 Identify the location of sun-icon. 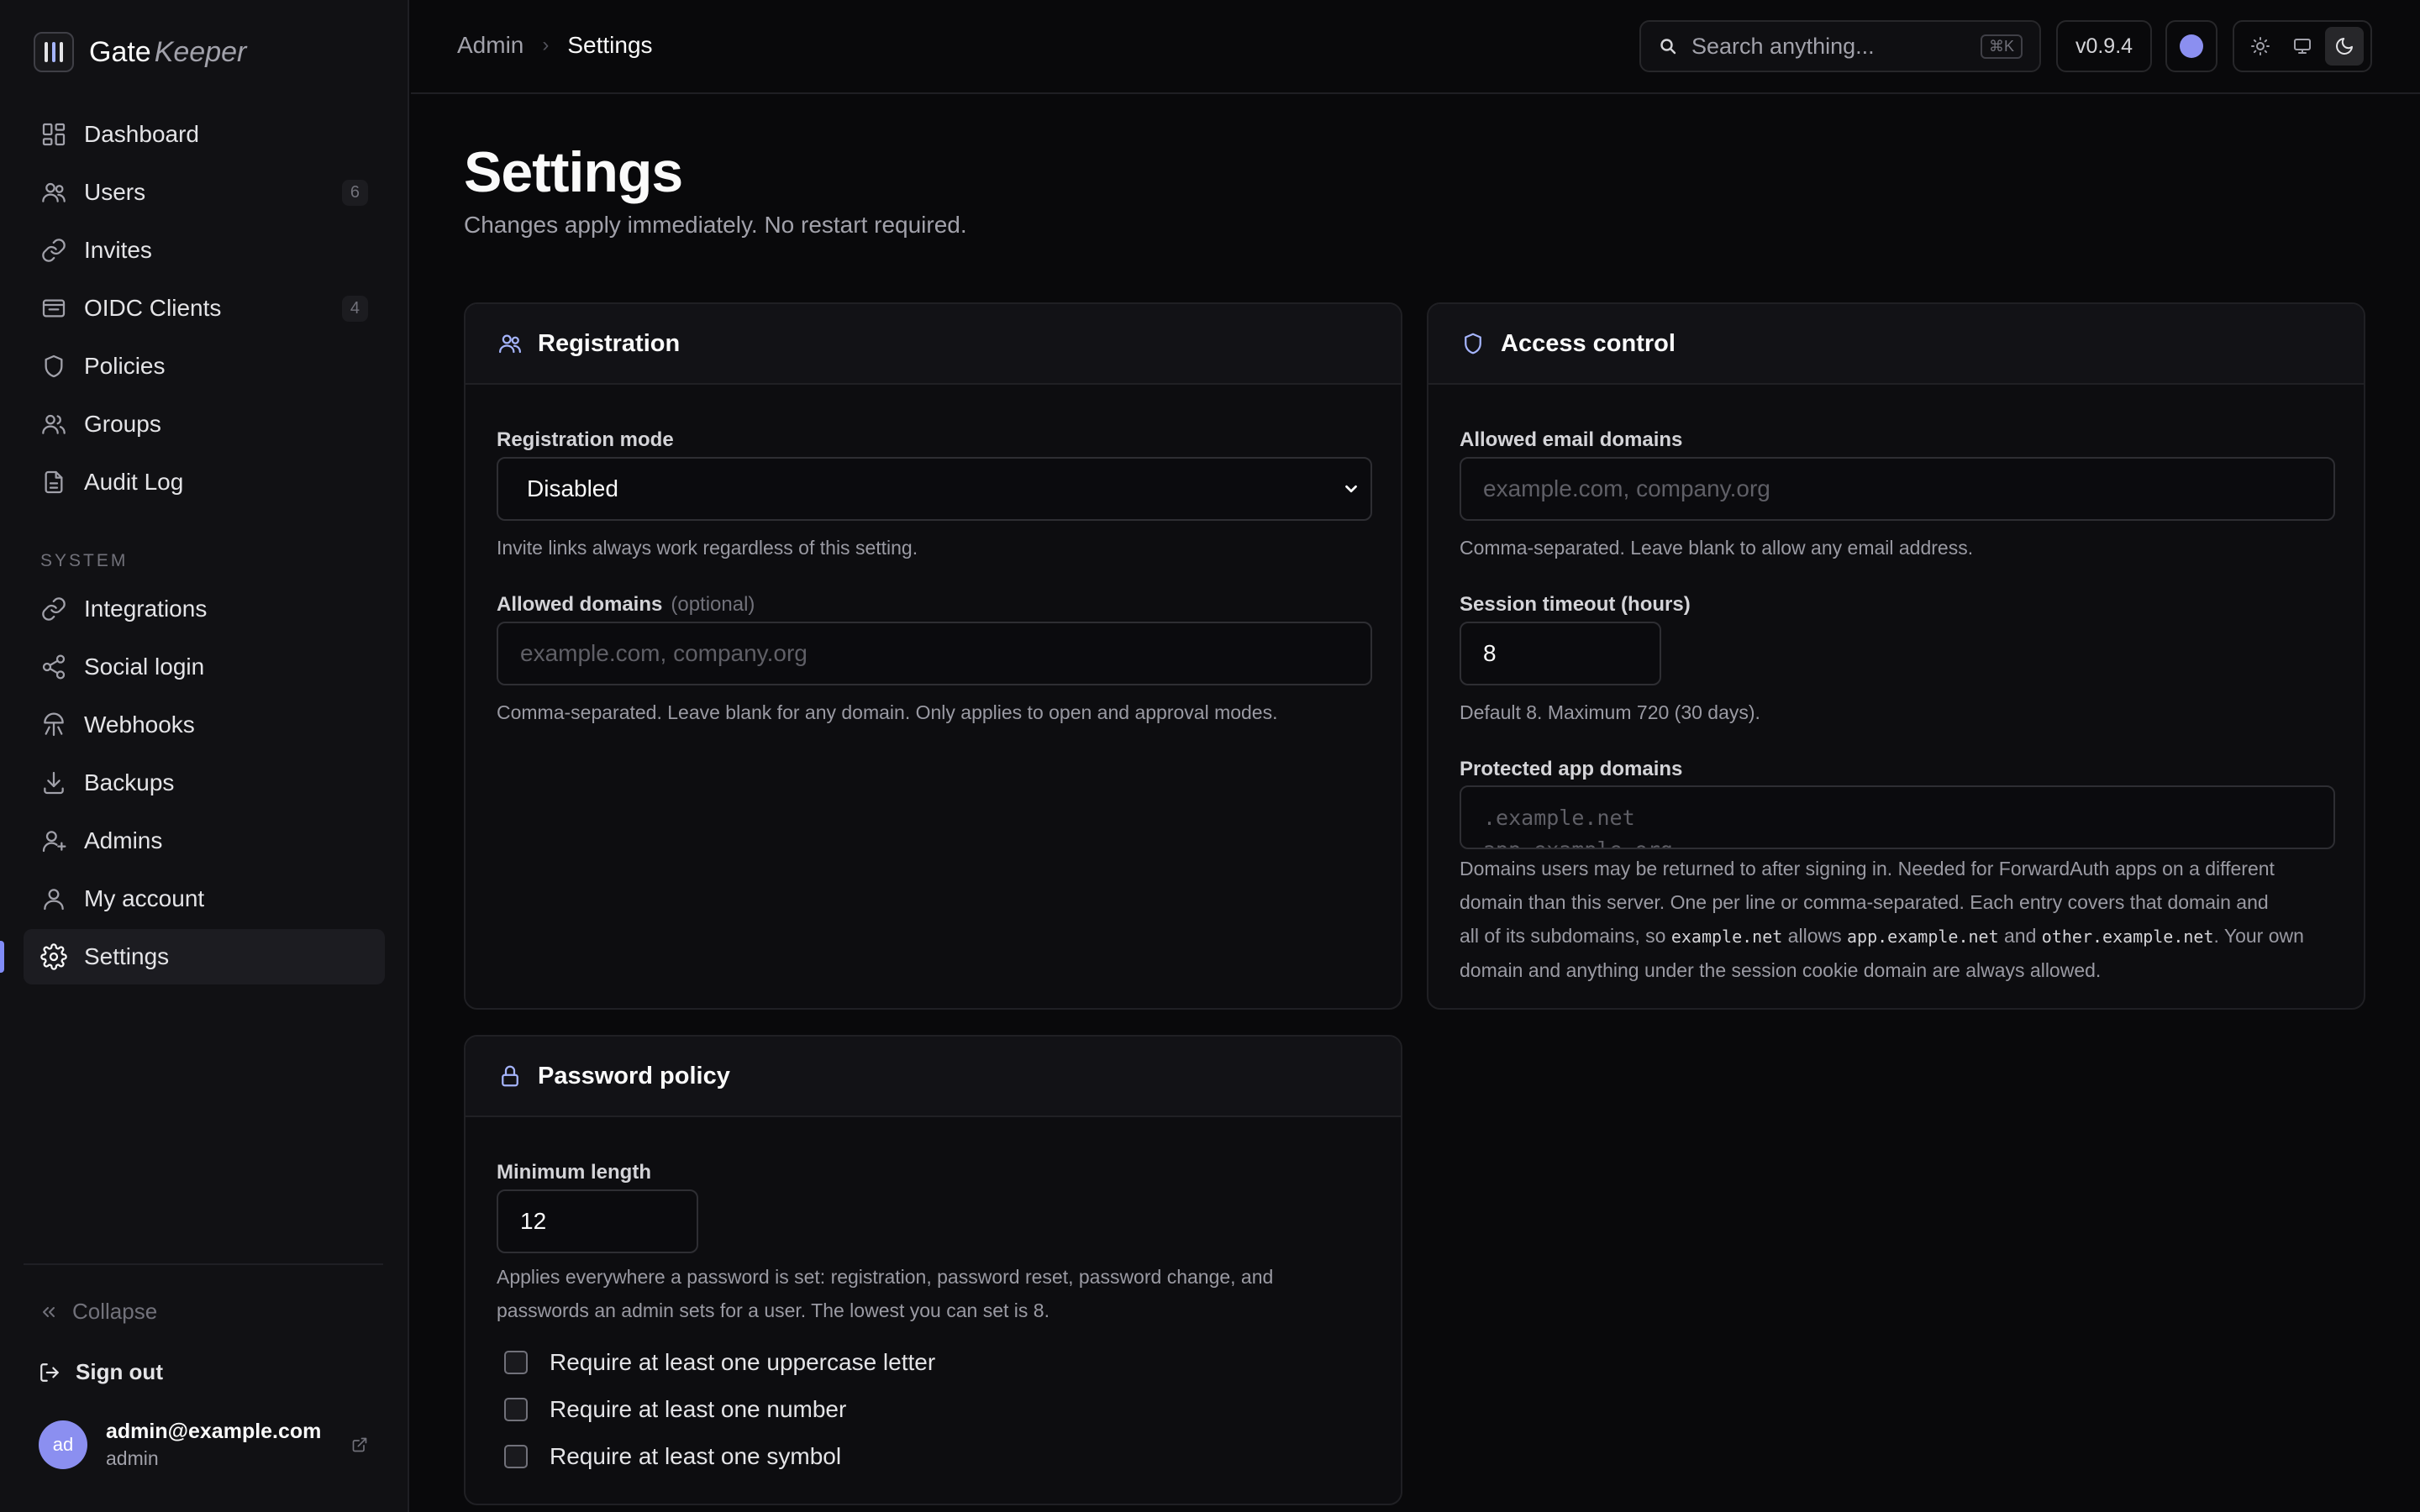
(2261, 46).